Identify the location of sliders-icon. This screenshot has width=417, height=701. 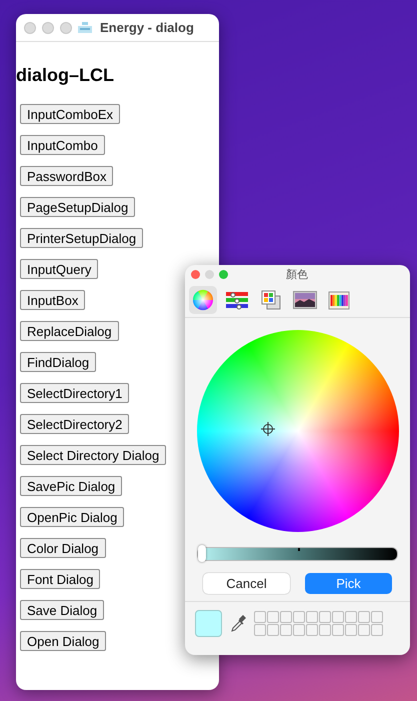
(237, 300).